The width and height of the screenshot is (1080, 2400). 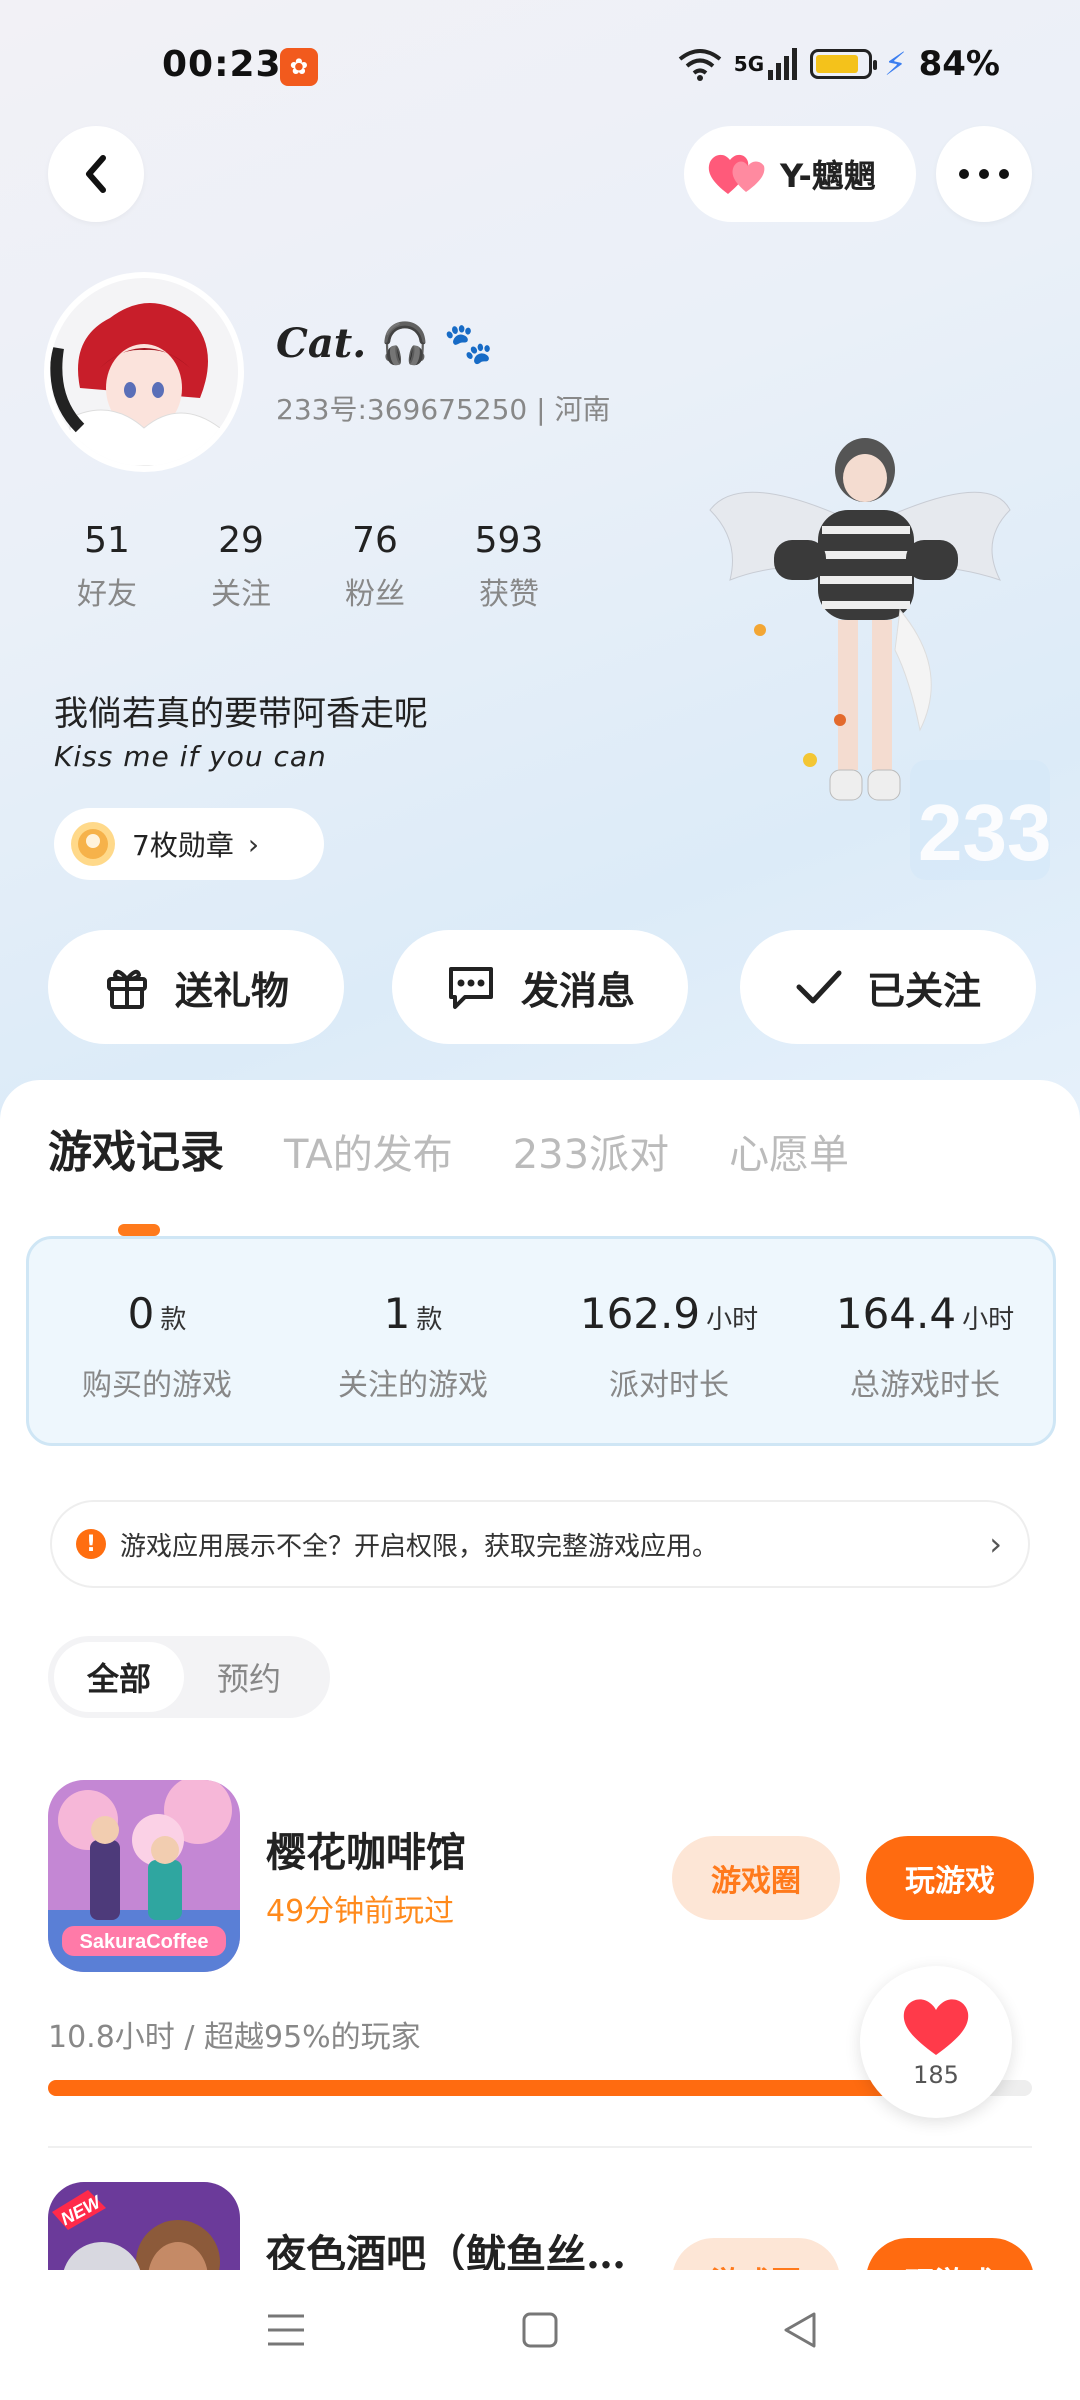 I want to click on record-party-time: 162.9 小时 派对时长, so click(x=669, y=1341).